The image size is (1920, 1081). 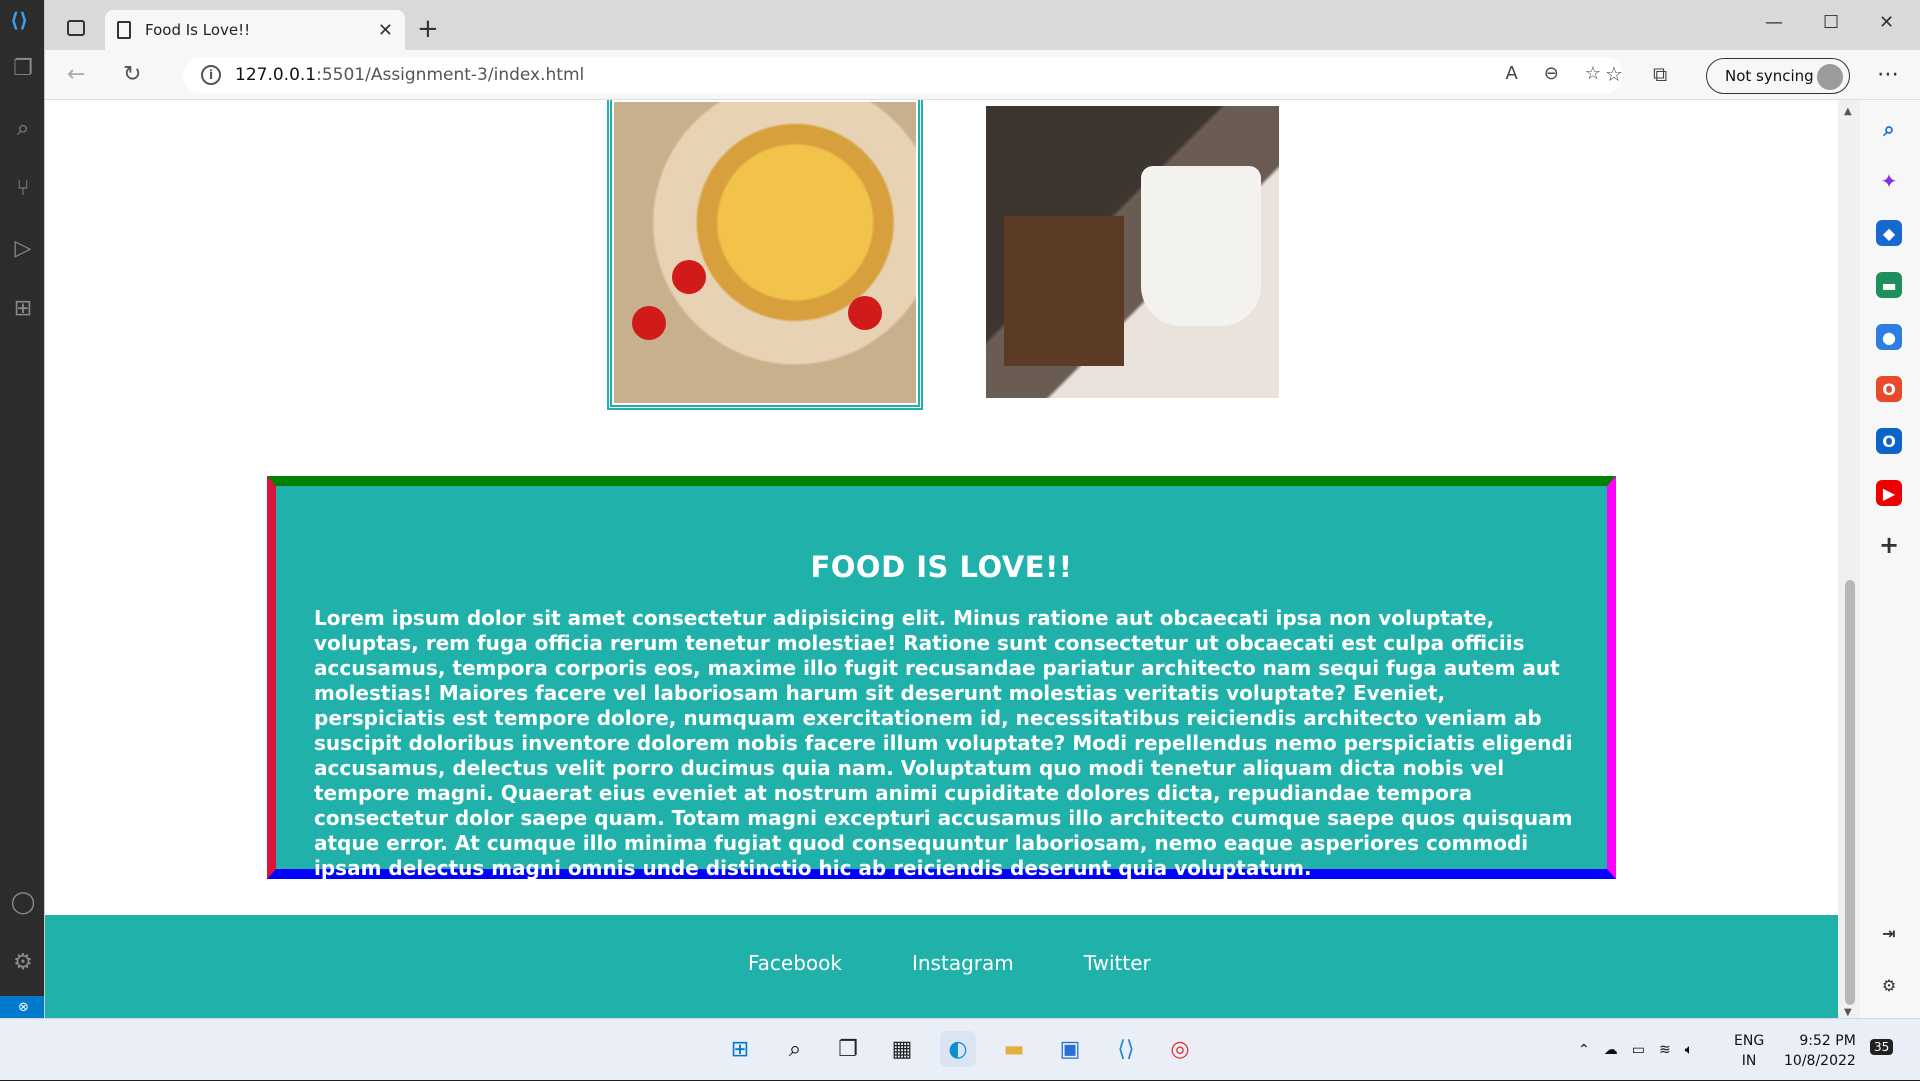 I want to click on extensions-icon: ⊞, so click(x=23, y=308).